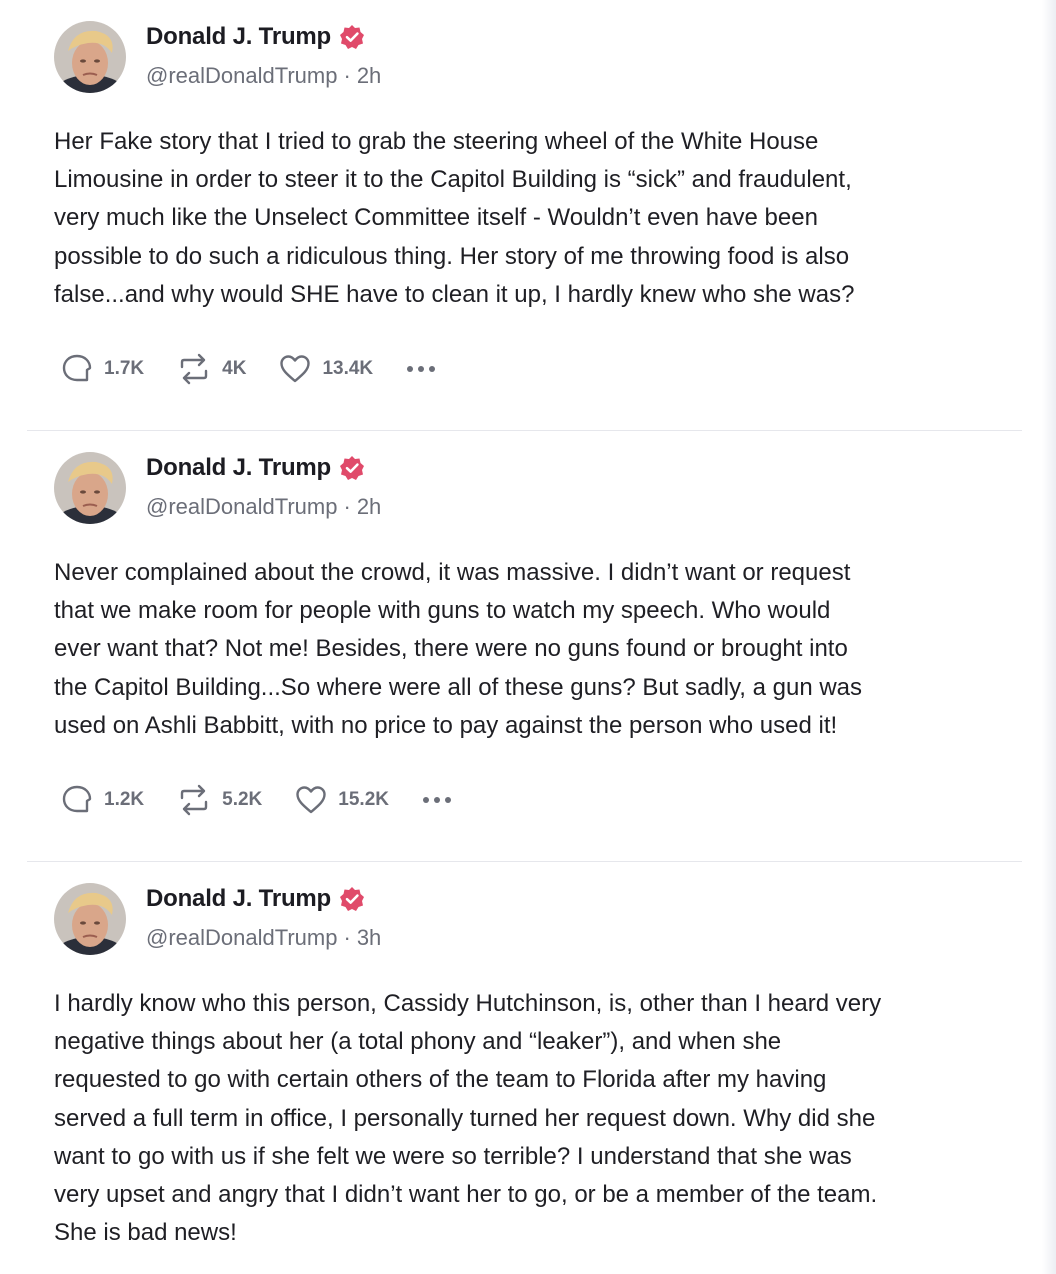  What do you see at coordinates (219, 800) in the screenshot?
I see `repost-button: 5.2K` at bounding box center [219, 800].